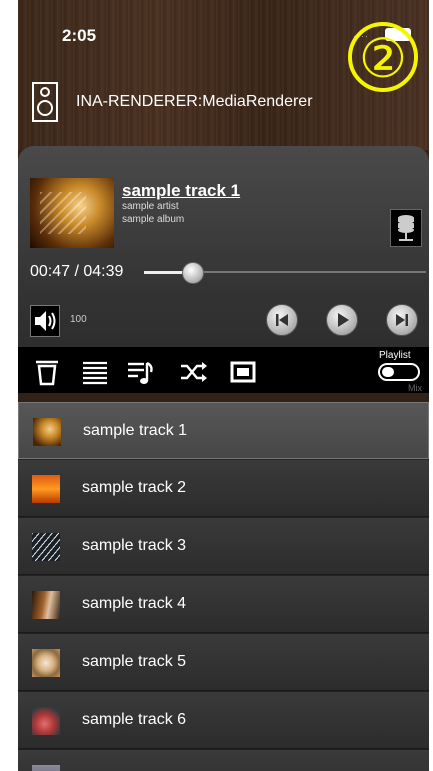 The height and width of the screenshot is (771, 433). Describe the element at coordinates (192, 273) in the screenshot. I see `seek-thumb` at that location.